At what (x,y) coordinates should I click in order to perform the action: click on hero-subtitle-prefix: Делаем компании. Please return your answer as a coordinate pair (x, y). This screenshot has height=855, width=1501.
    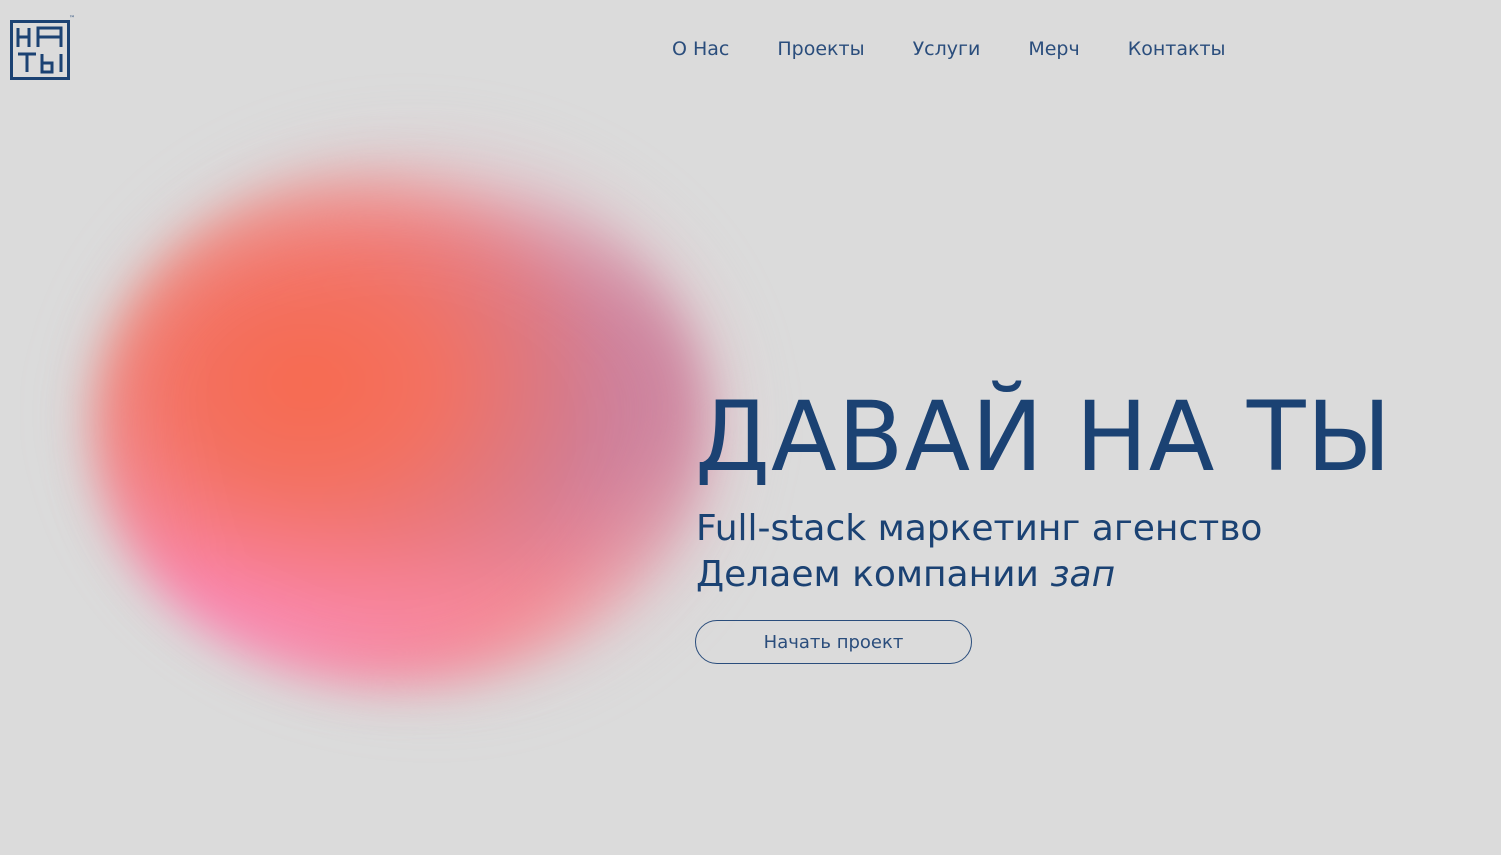
    Looking at the image, I should click on (867, 574).